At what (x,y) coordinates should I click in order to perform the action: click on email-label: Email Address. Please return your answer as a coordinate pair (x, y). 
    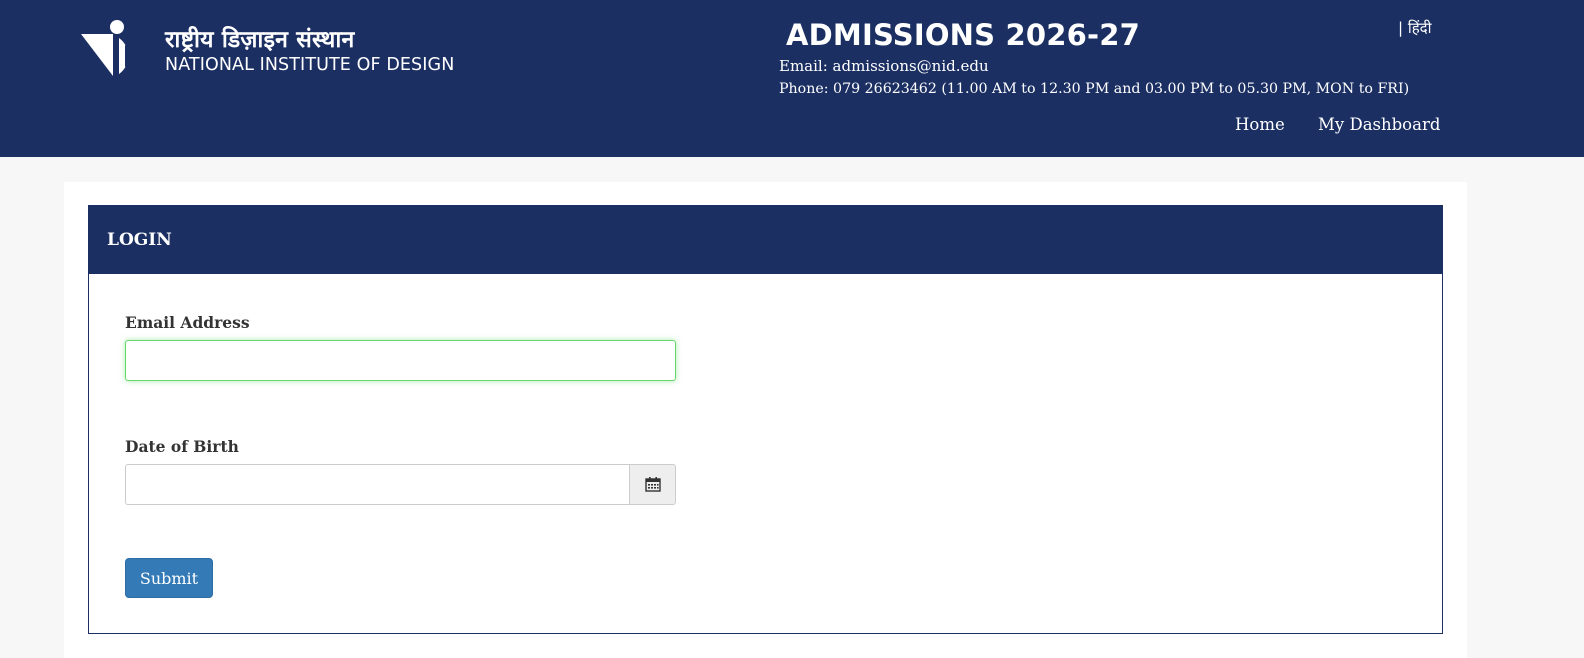
    Looking at the image, I should click on (187, 322).